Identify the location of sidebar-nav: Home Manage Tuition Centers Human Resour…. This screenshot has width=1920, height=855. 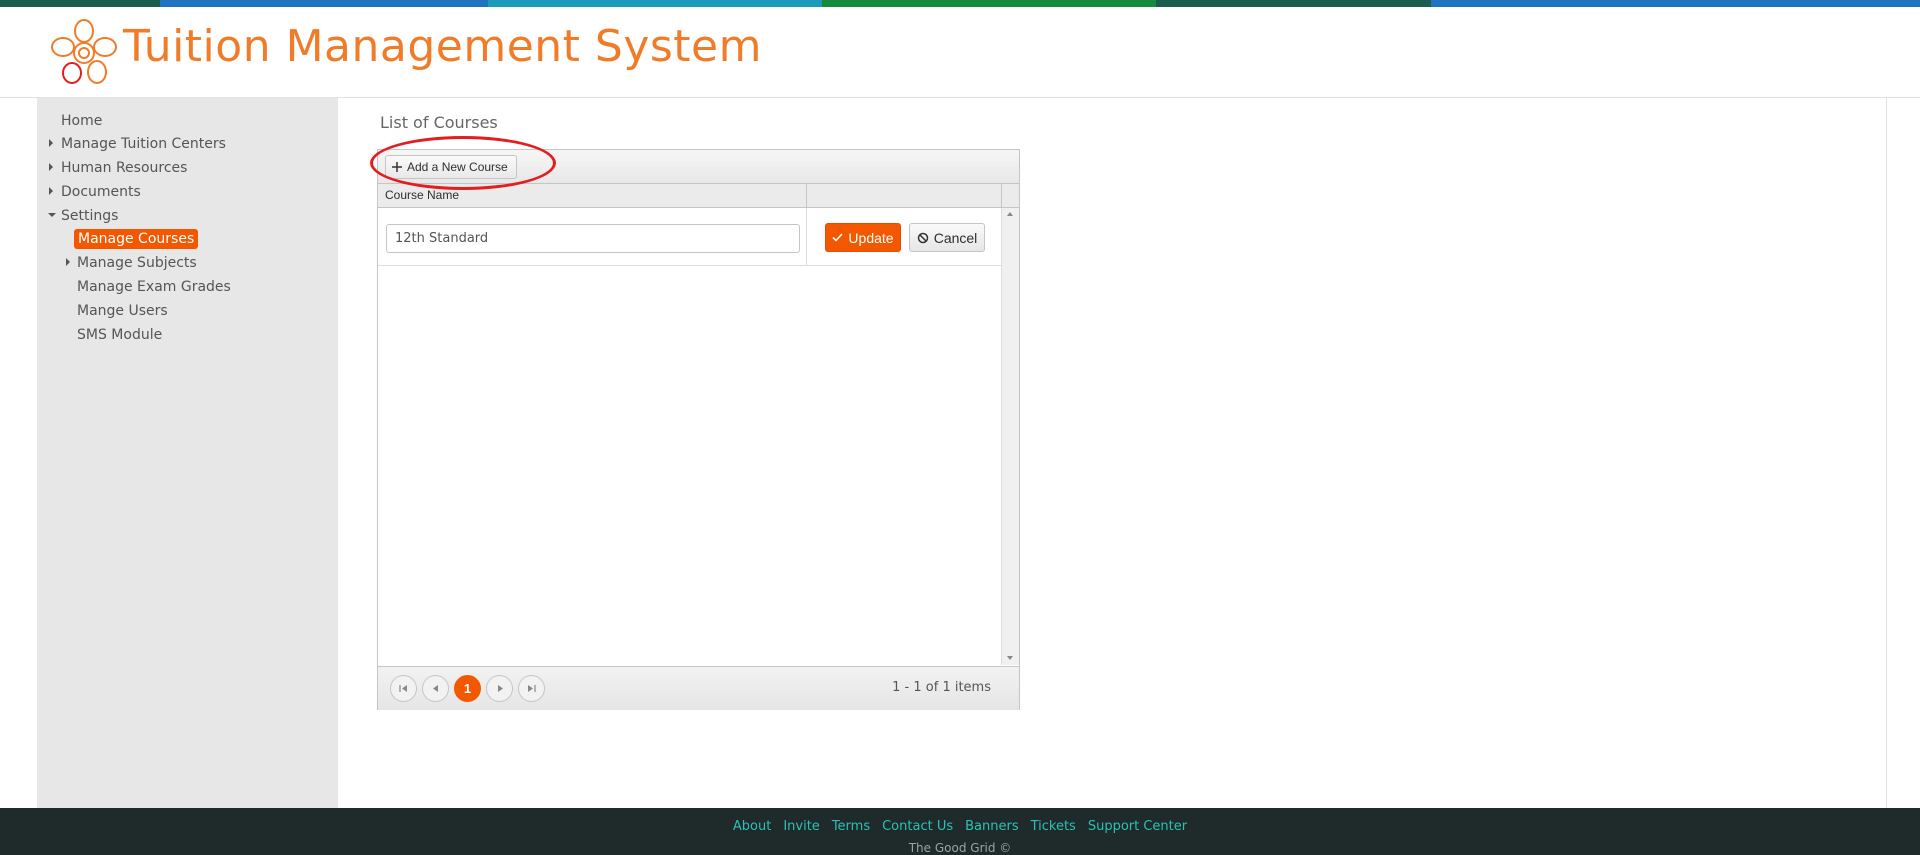
(187, 453).